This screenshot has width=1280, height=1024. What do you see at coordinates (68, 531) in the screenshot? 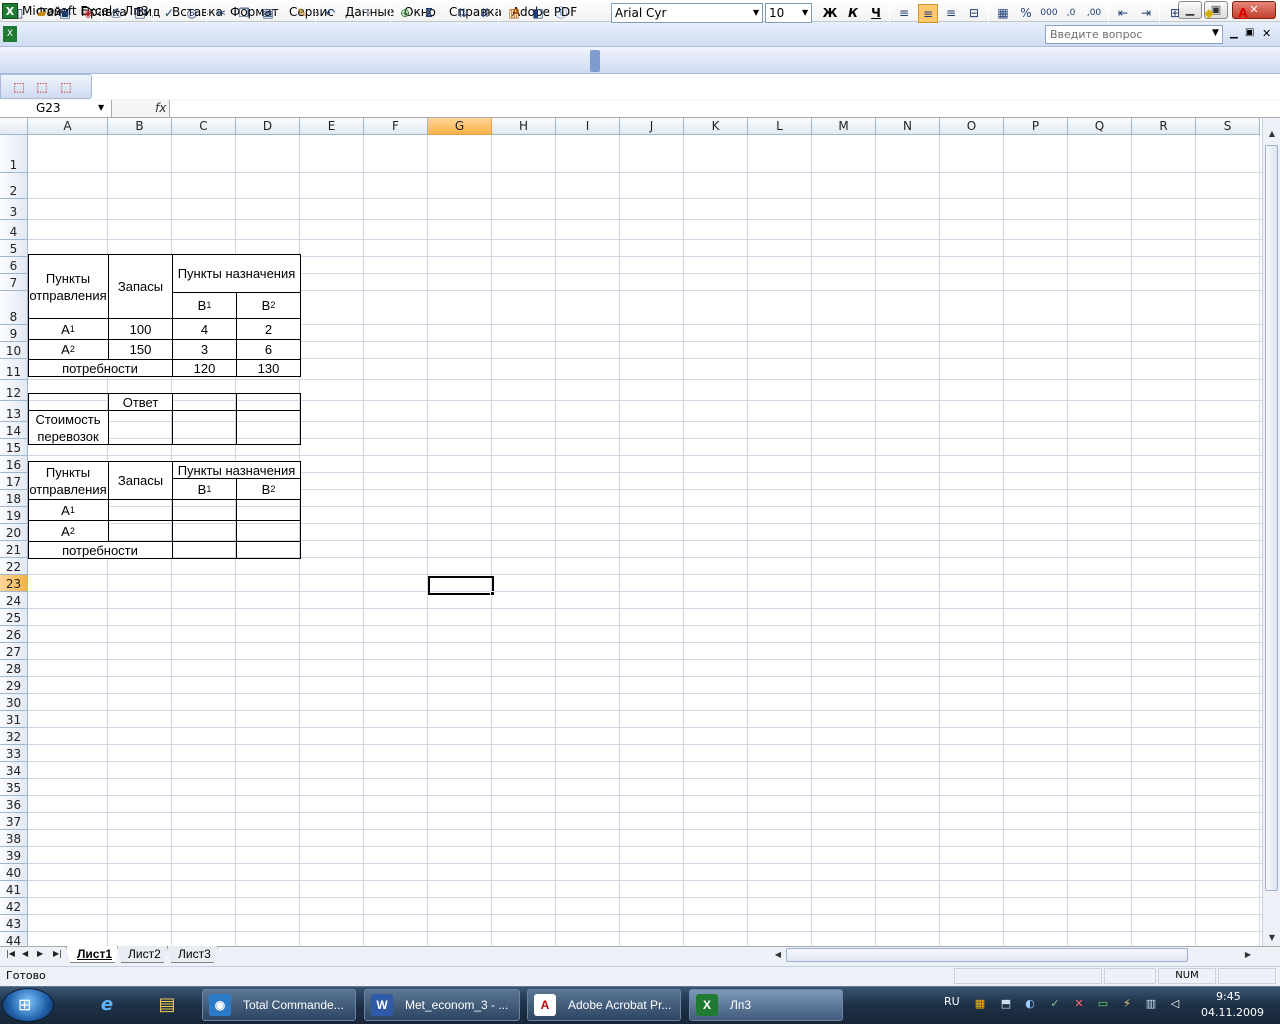
I see `cell-a13: A2` at bounding box center [68, 531].